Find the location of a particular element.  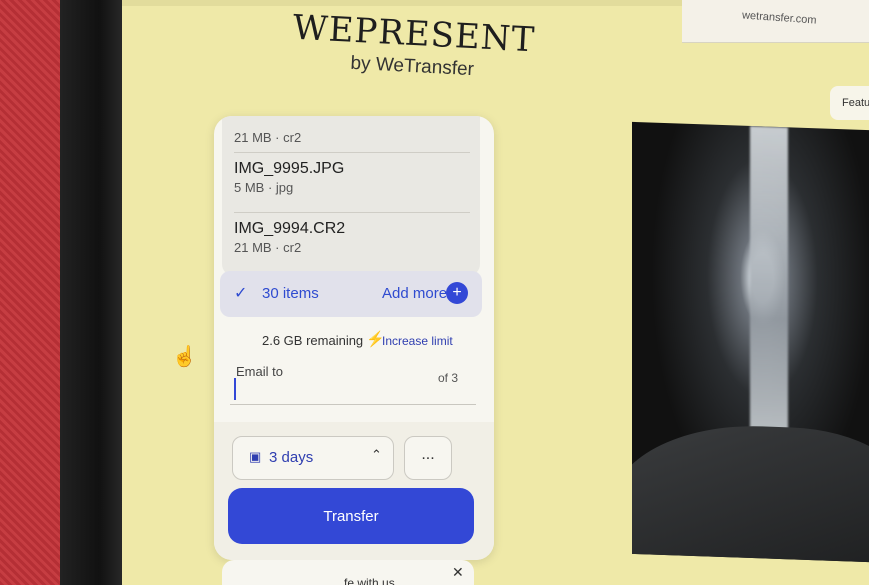

waterfall-stream is located at coordinates (769, 286).